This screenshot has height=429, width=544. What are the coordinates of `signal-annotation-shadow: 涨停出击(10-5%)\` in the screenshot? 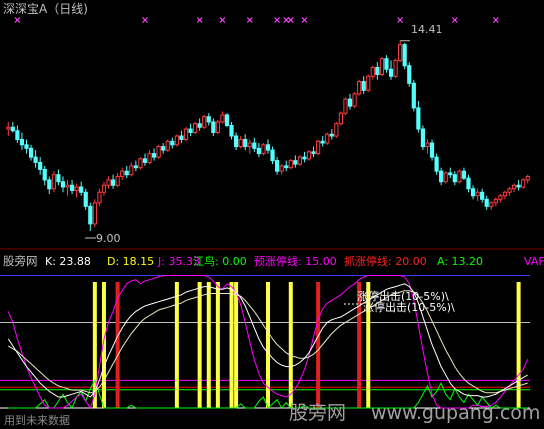 It's located at (409, 307).